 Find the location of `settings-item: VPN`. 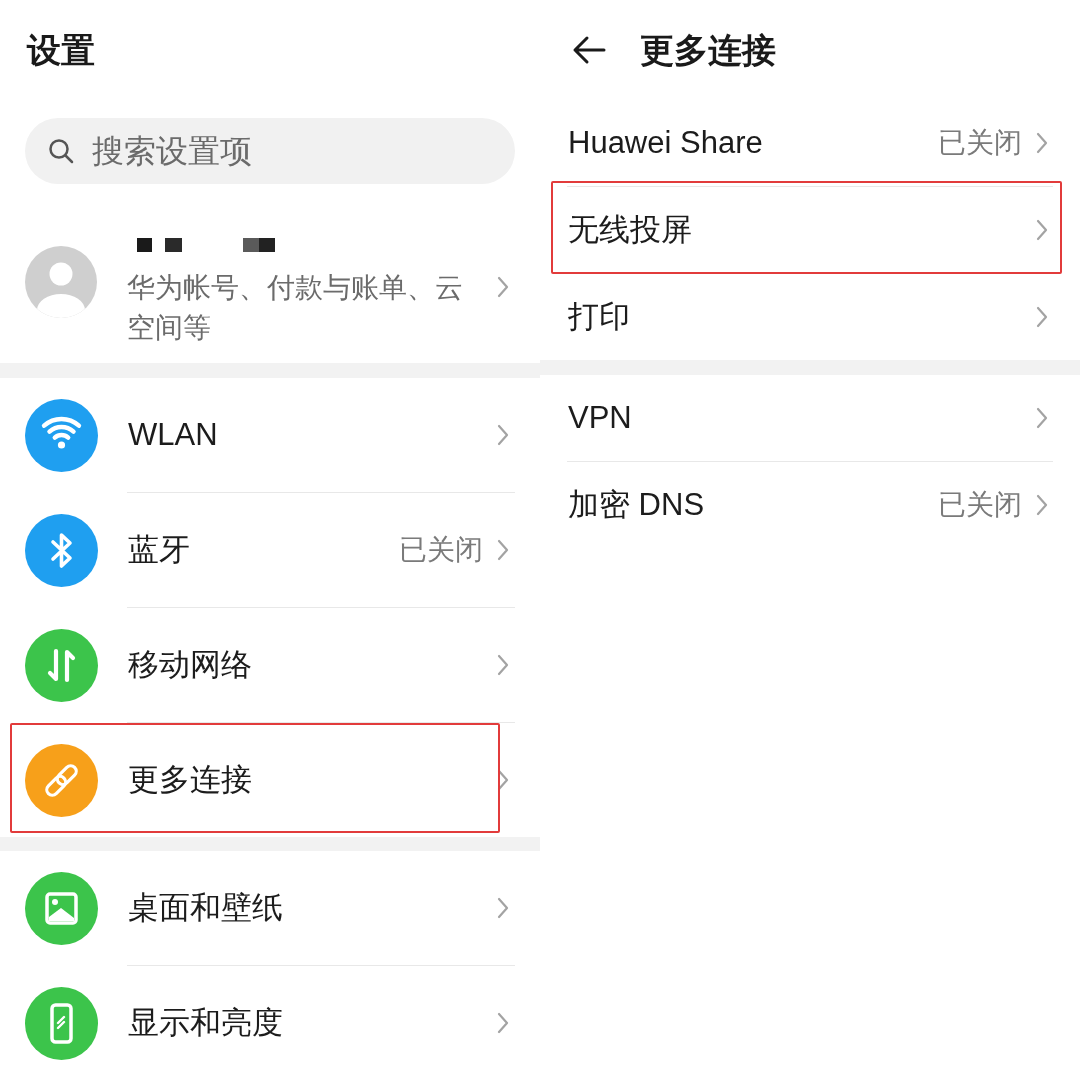

settings-item: VPN is located at coordinates (810, 418).